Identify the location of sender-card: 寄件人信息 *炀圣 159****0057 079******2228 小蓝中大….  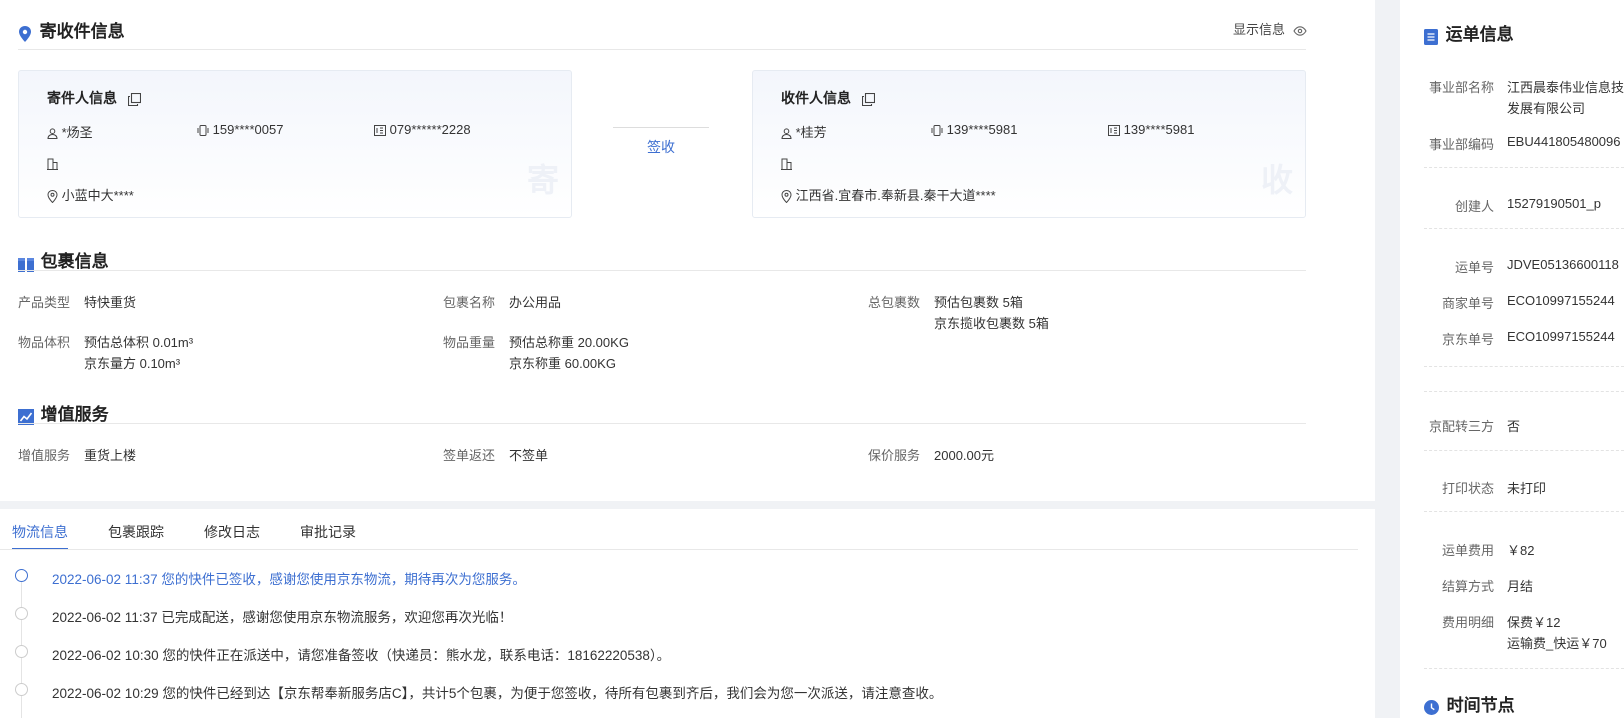
(295, 144).